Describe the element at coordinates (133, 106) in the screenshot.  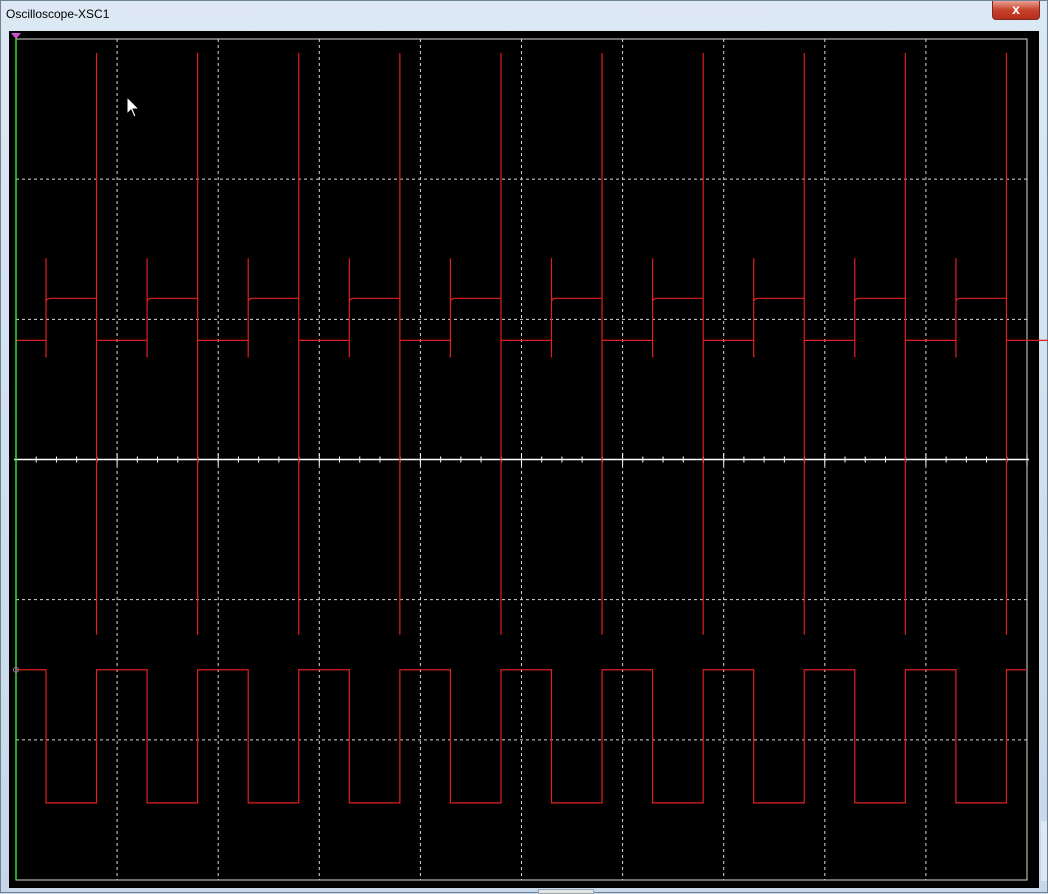
I see `mouse-pointer-icon` at that location.